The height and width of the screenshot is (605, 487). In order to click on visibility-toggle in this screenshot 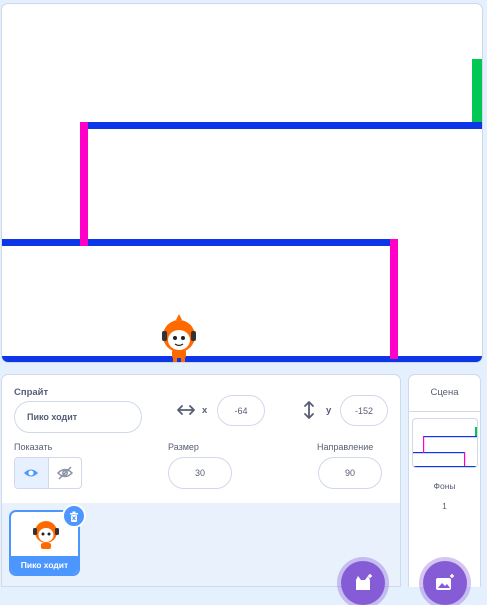, I will do `click(48, 473)`.